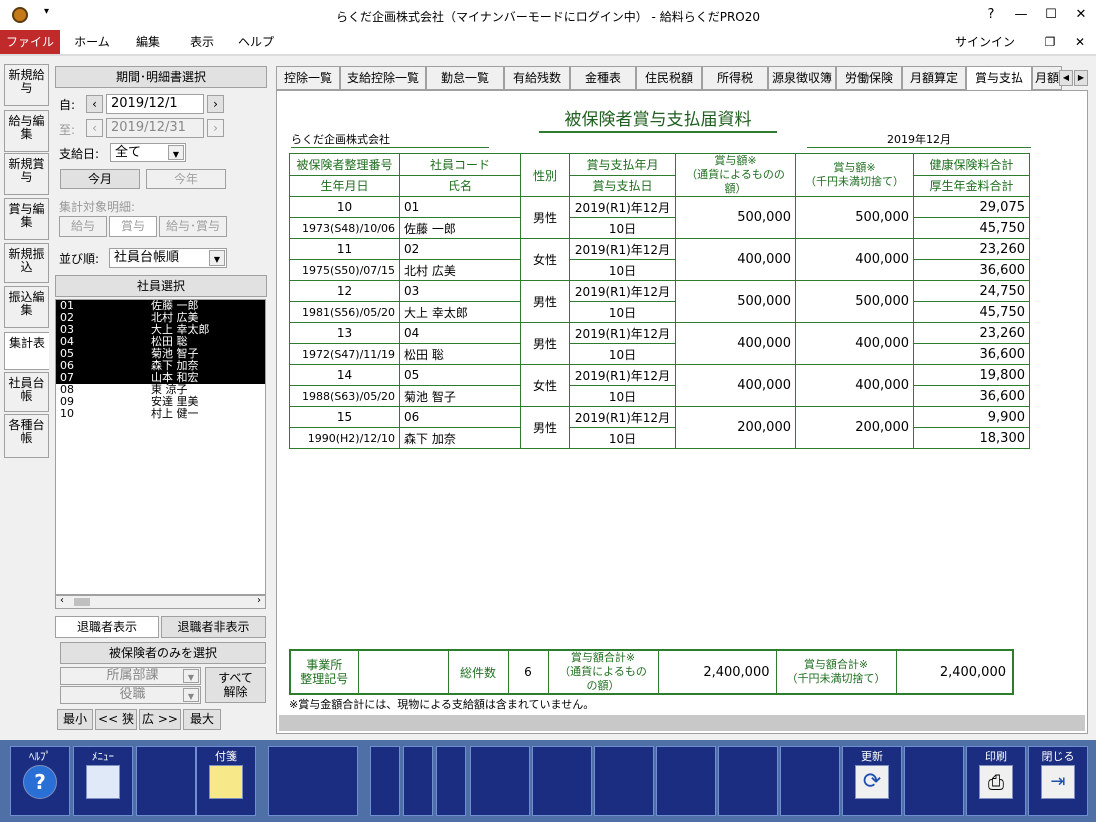  Describe the element at coordinates (344, 396) in the screenshot. I see `birth-date: 1988(S63)/05/20` at that location.